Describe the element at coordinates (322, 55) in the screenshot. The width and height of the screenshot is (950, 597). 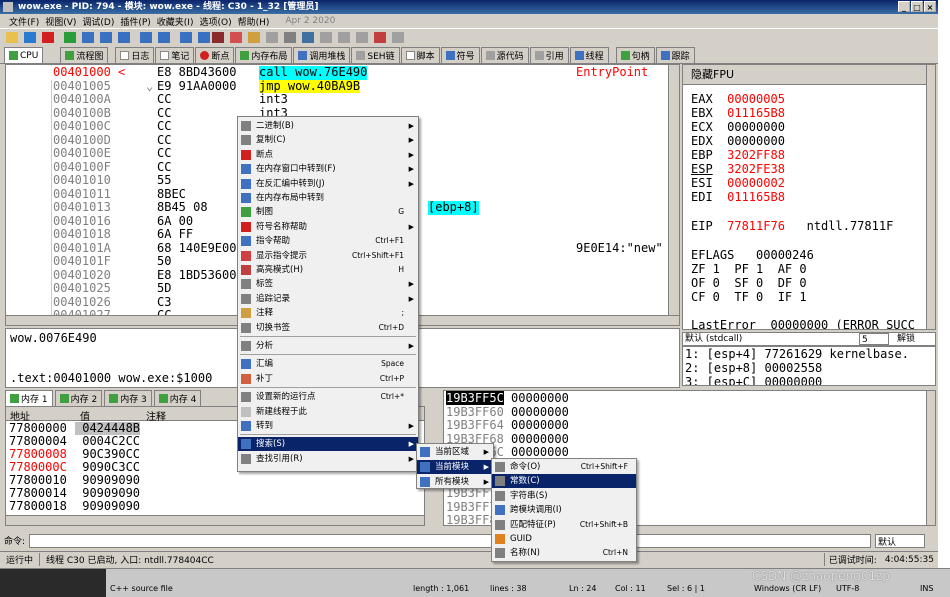
I see `tab-call-stack: 调用堆栈` at that location.